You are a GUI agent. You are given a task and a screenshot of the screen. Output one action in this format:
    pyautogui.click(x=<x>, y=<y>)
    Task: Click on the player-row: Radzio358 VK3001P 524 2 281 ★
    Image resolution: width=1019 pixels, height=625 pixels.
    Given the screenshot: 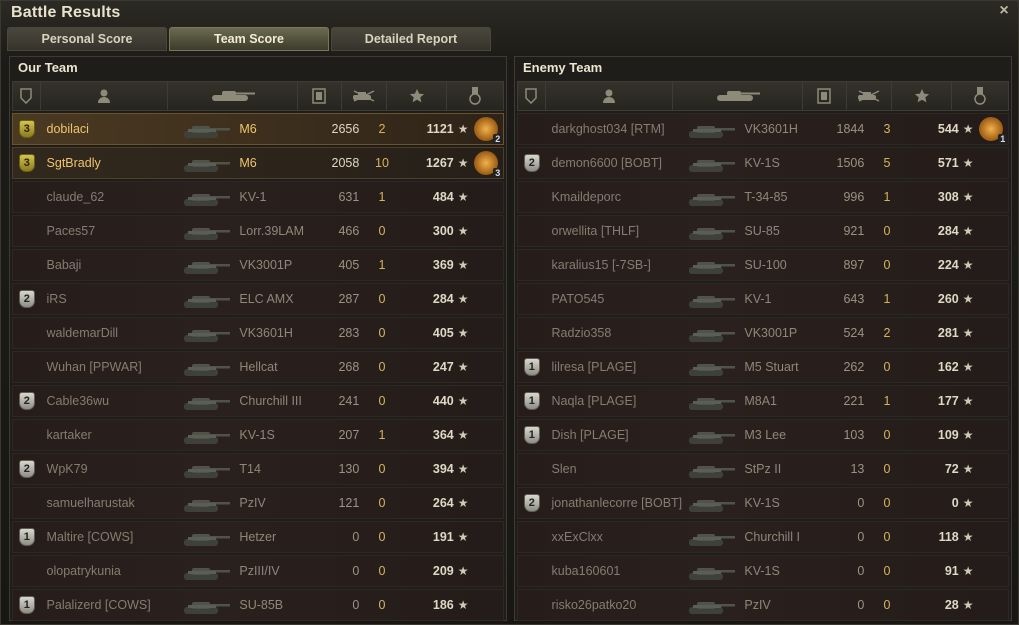 What is the action you would take?
    pyautogui.click(x=763, y=333)
    